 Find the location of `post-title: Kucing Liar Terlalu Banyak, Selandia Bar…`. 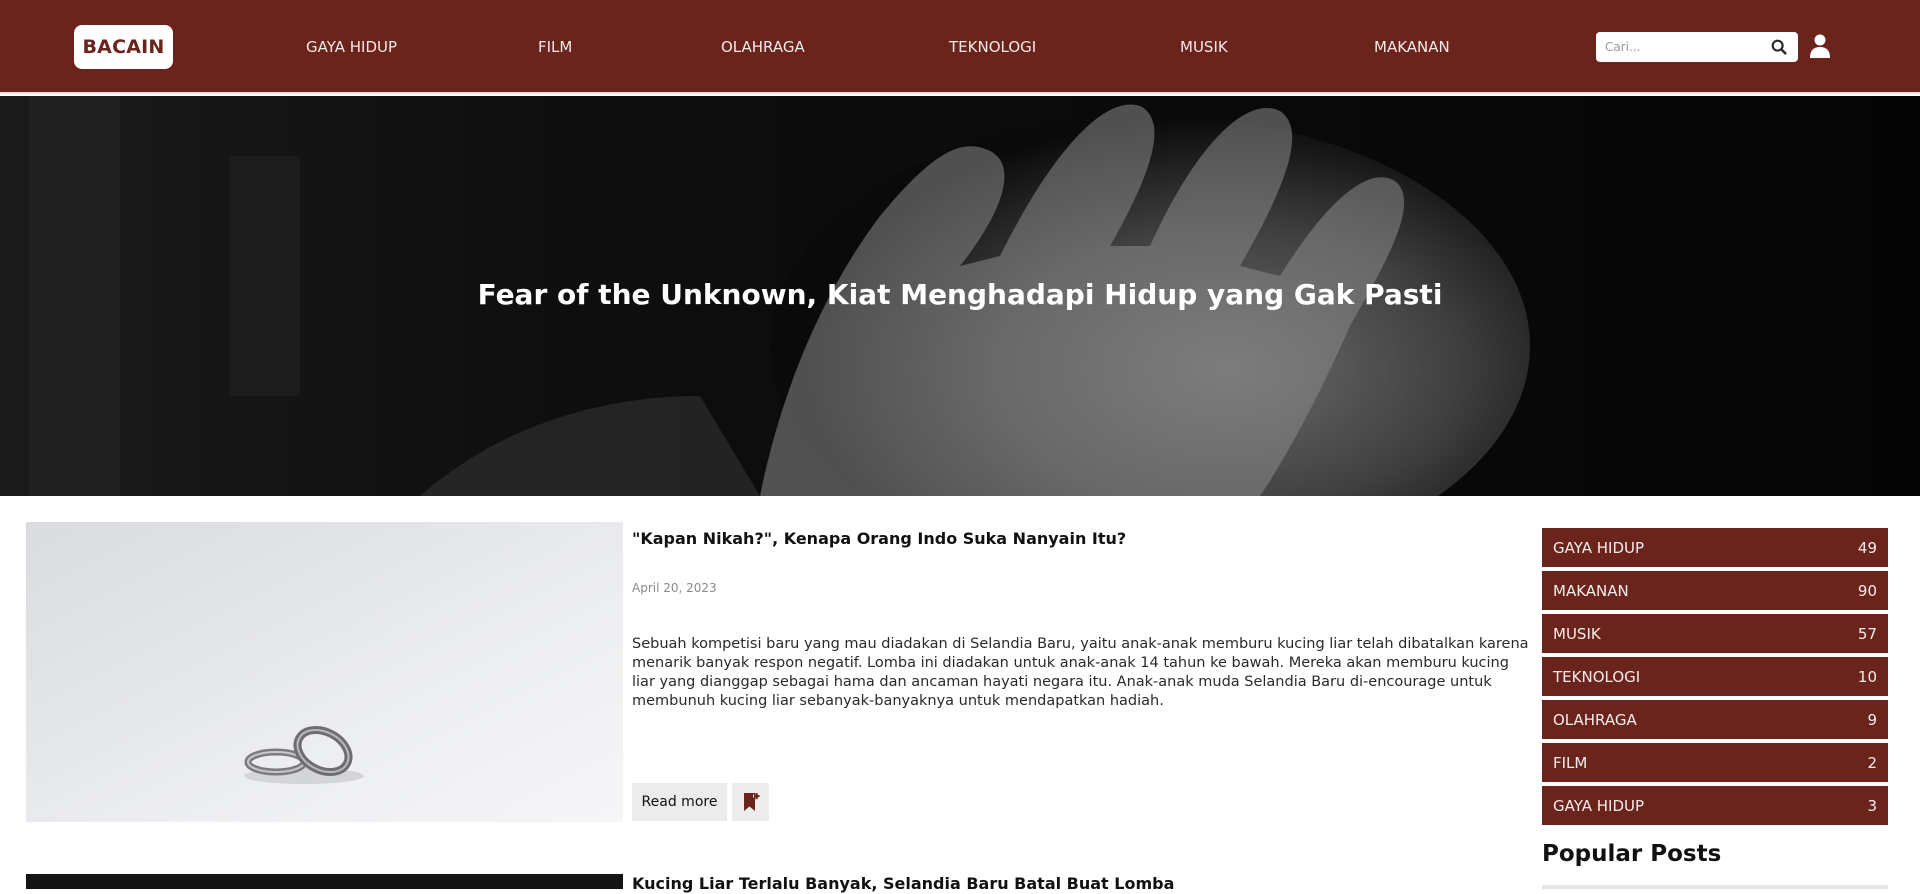

post-title: Kucing Liar Terlalu Banyak, Selandia Bar… is located at coordinates (903, 883).